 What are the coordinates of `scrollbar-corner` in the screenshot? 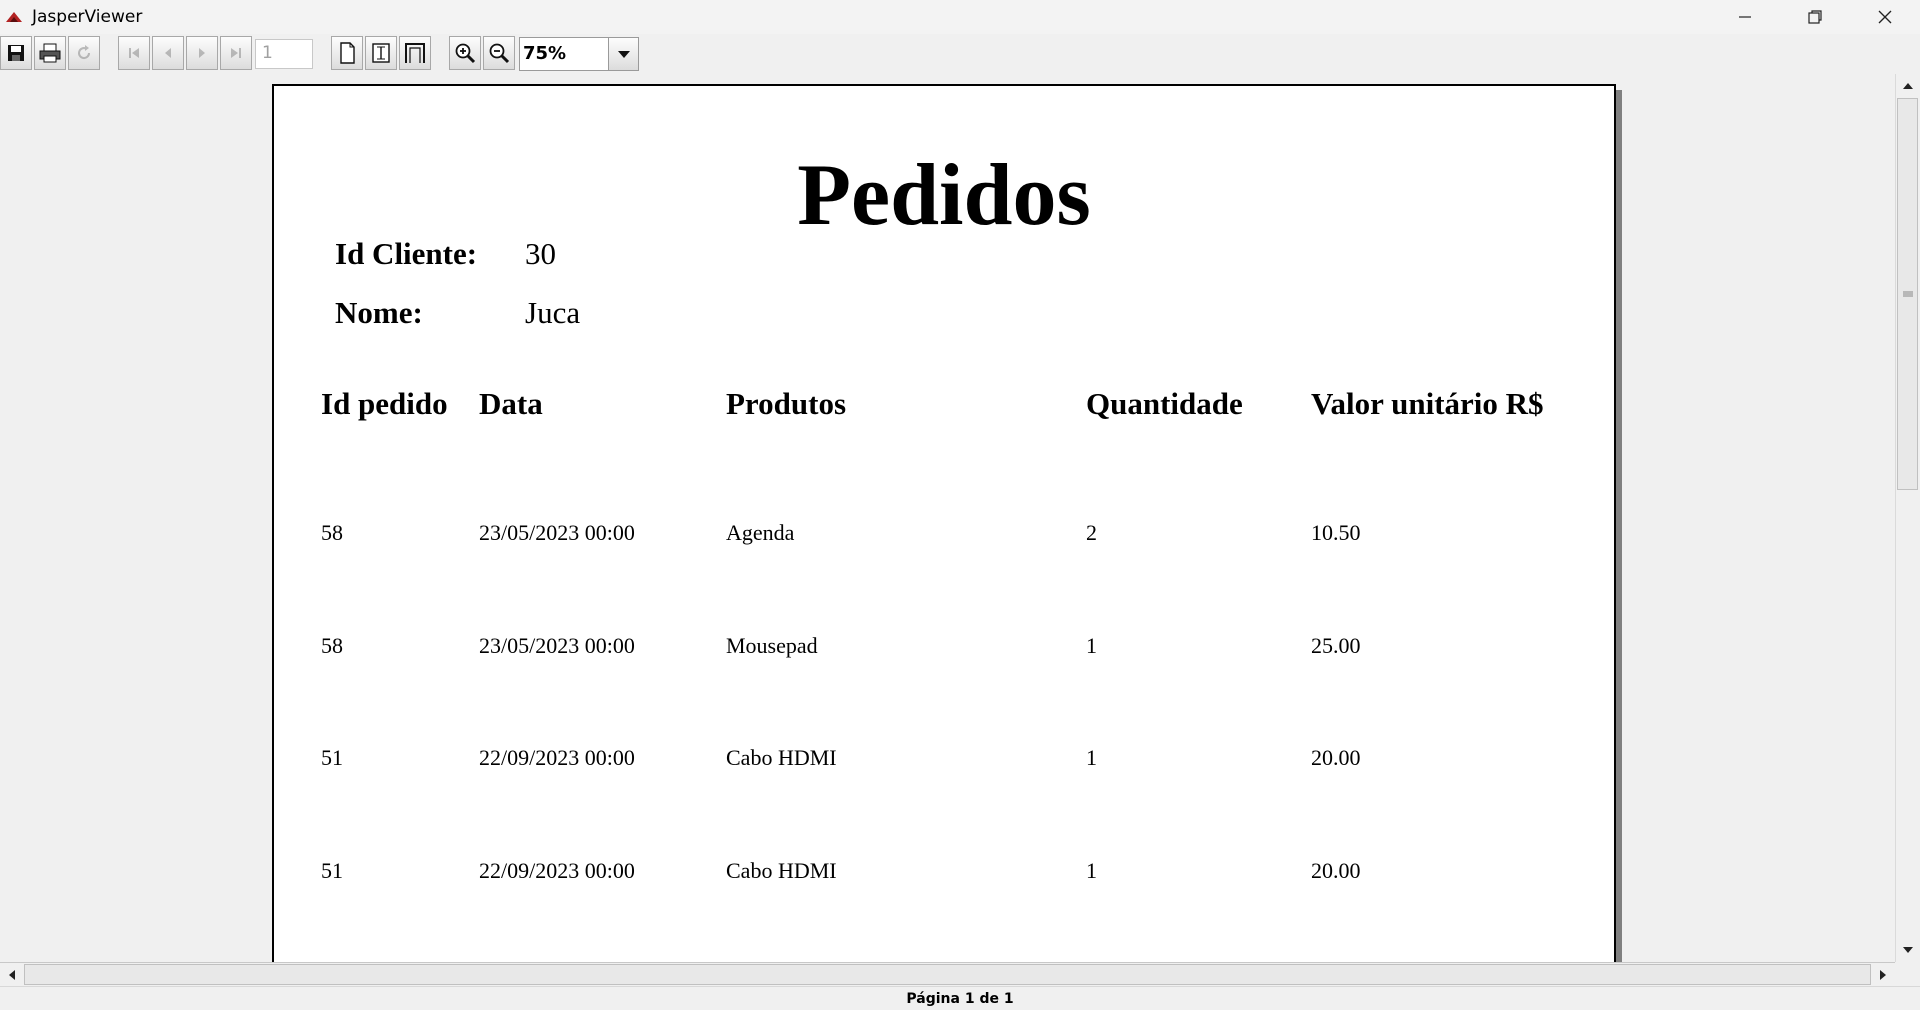 It's located at (1907, 974).